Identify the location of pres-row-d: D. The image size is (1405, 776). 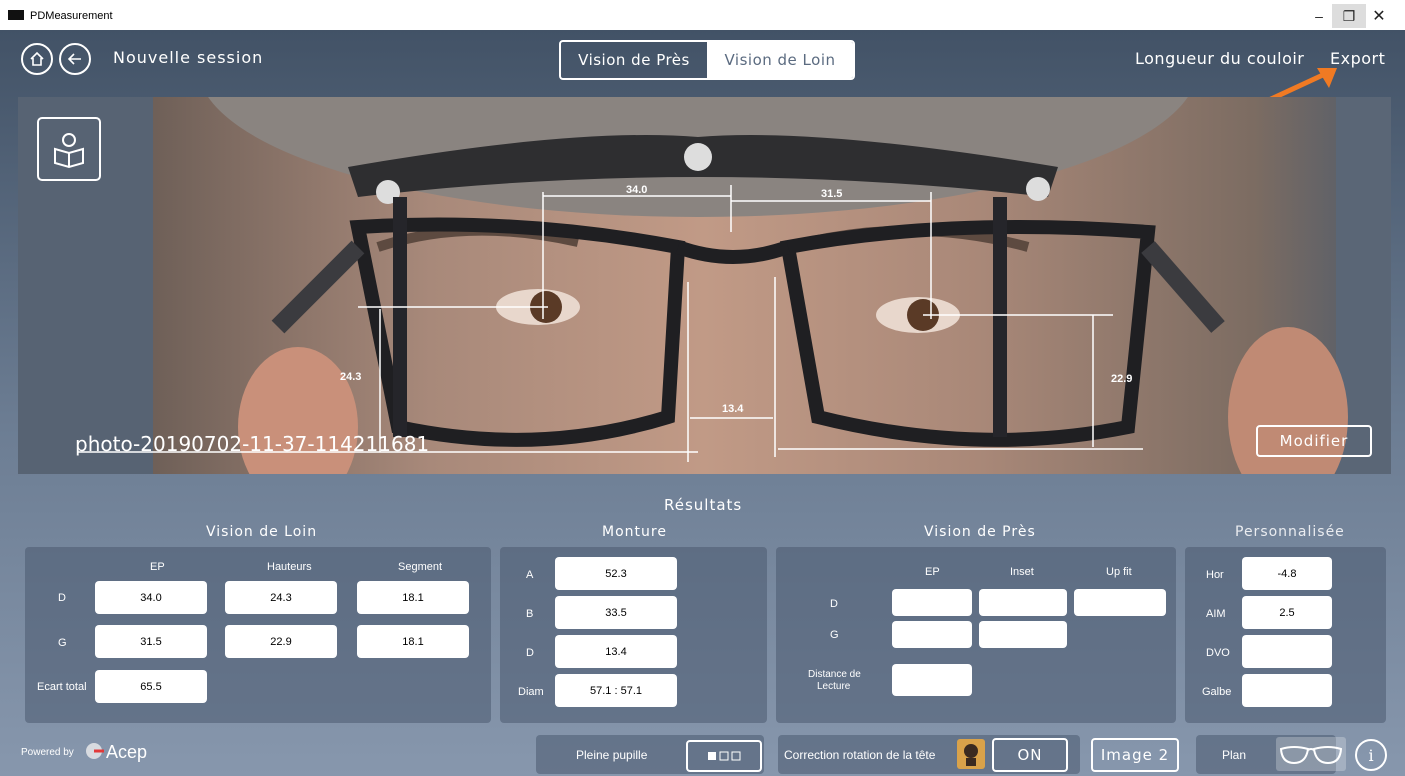
(834, 604).